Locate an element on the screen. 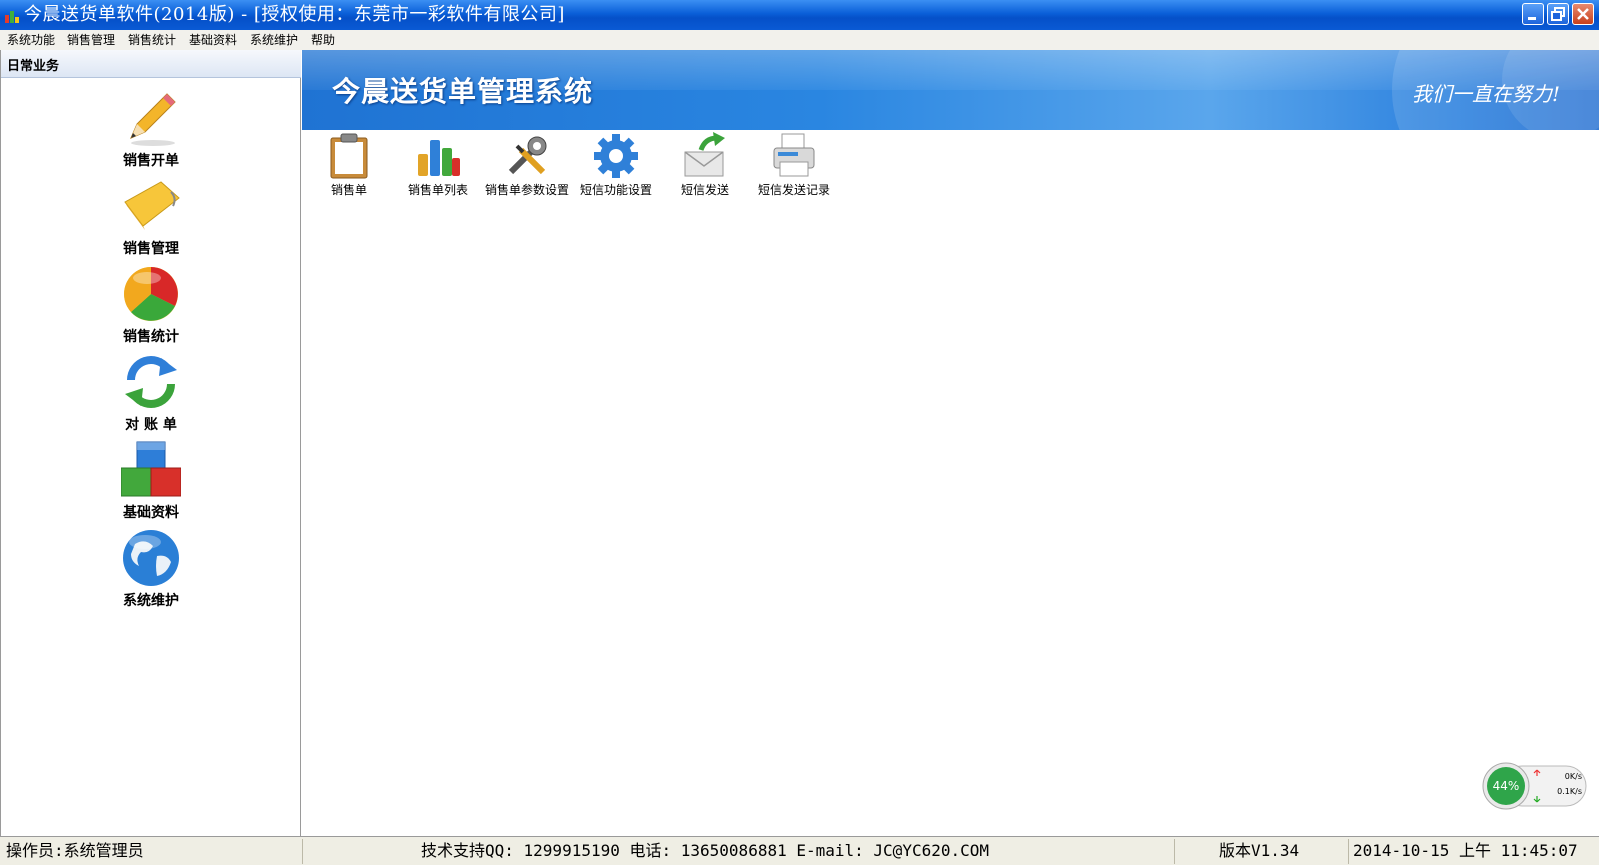 Image resolution: width=1599 pixels, height=865 pixels. nav-sales-statistics: 销售统计 is located at coordinates (151, 307).